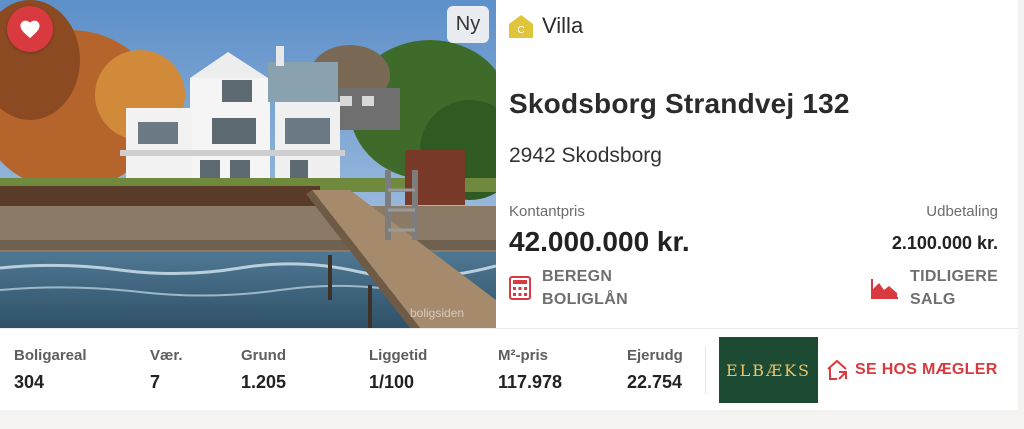  What do you see at coordinates (530, 370) in the screenshot?
I see `stat-price-per-sqm: M²-pris 117.978` at bounding box center [530, 370].